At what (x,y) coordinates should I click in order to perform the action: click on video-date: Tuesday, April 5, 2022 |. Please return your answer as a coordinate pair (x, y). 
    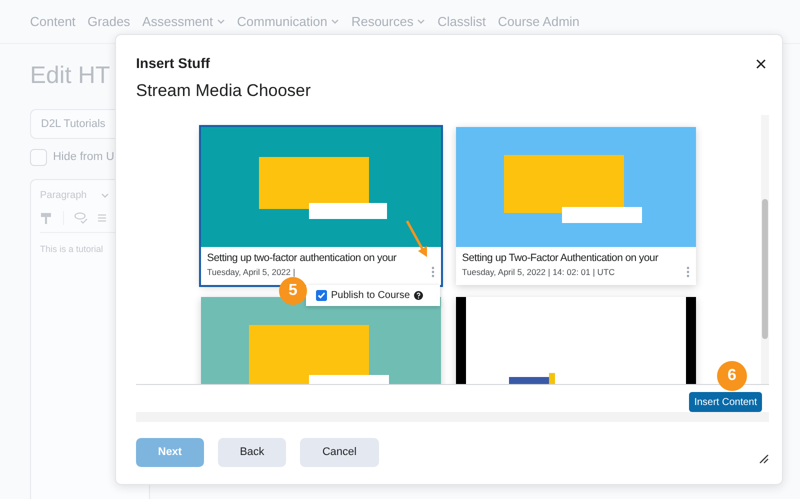
    Looking at the image, I should click on (251, 272).